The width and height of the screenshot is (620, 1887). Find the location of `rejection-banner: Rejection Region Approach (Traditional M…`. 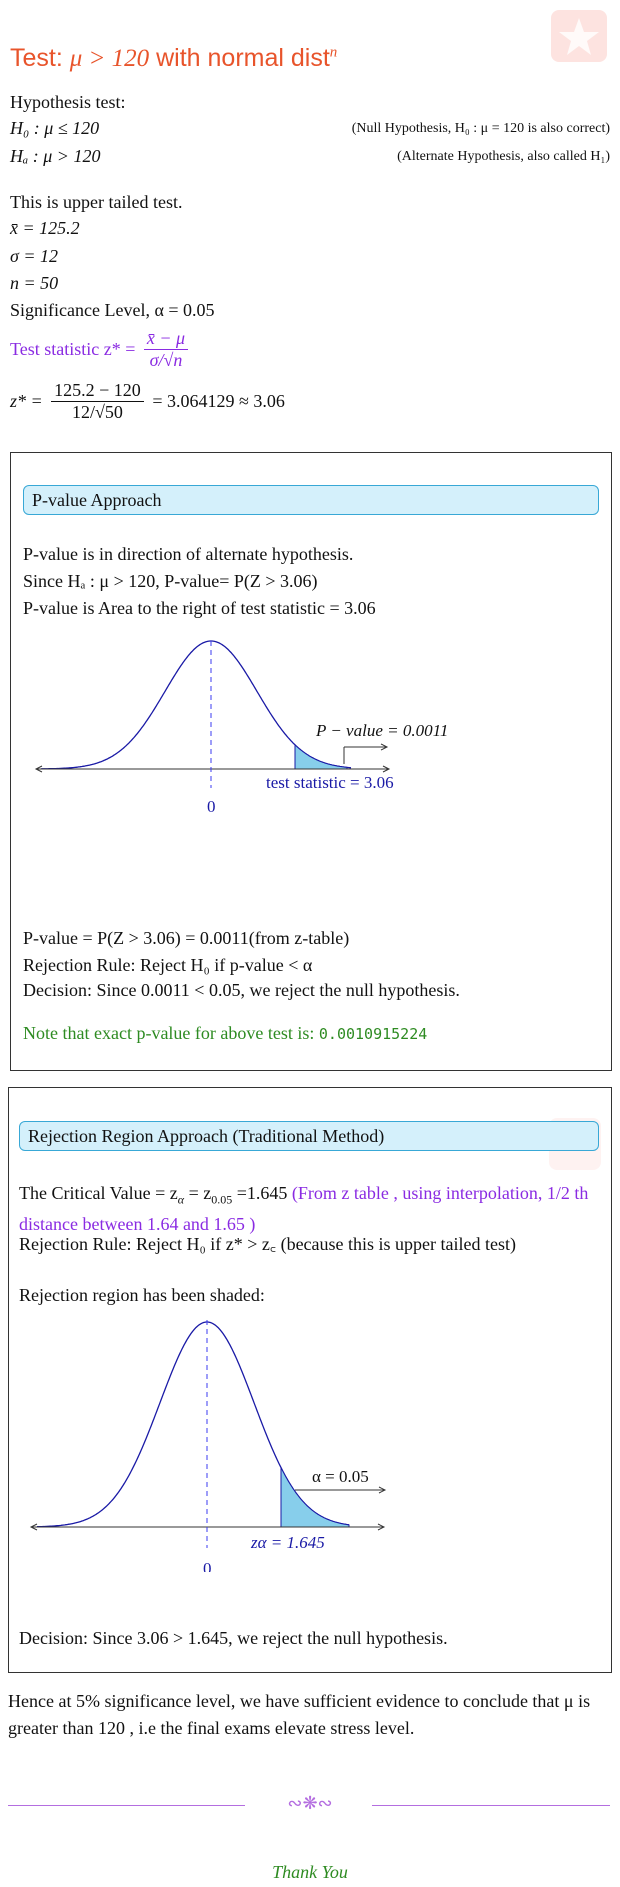

rejection-banner: Rejection Region Approach (Traditional M… is located at coordinates (309, 1136).